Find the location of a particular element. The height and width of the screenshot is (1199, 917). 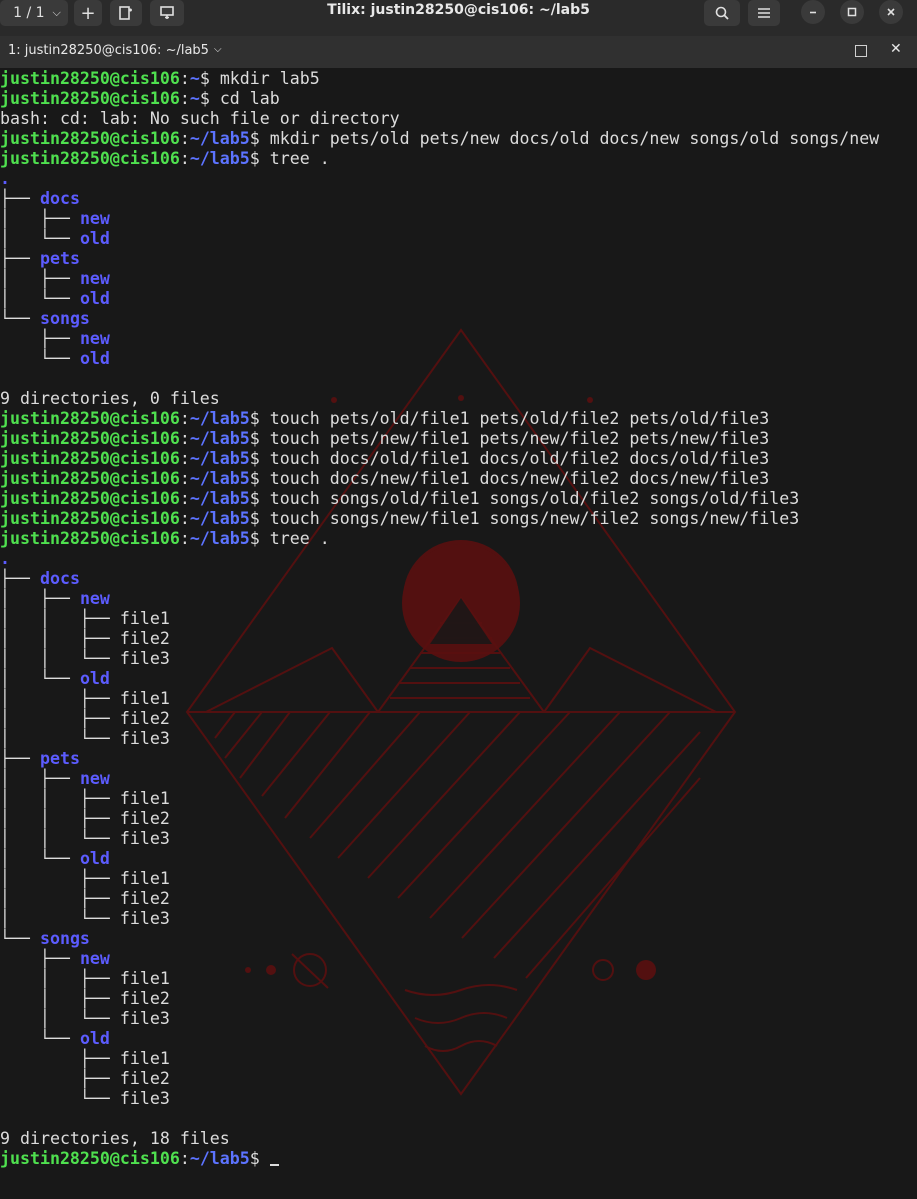

split-right-icon is located at coordinates (125, 13).